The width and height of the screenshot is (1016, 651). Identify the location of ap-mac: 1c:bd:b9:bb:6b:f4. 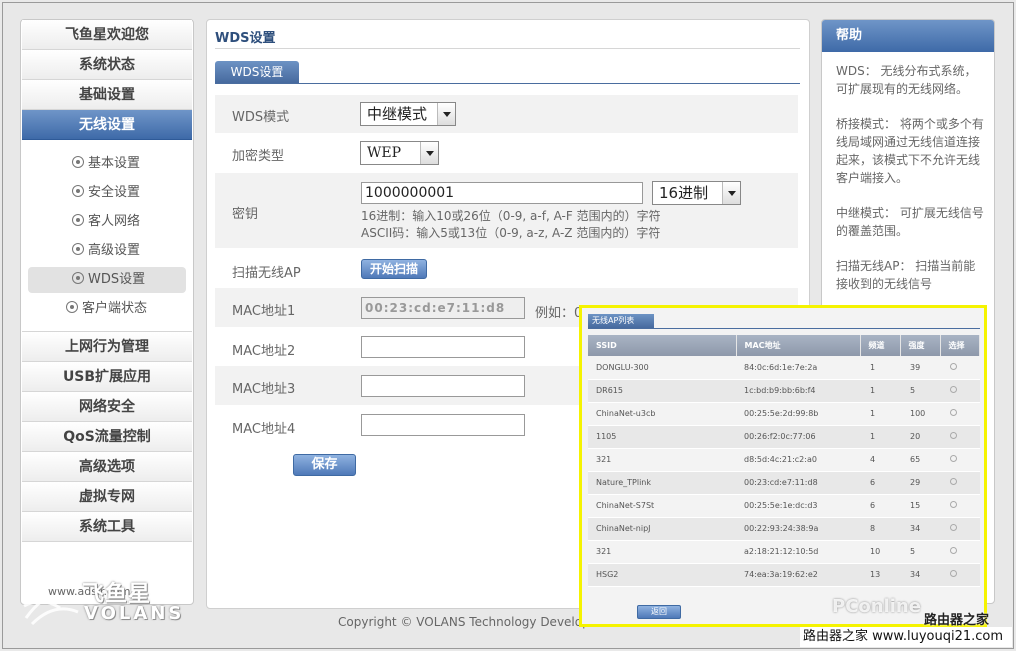
(798, 391).